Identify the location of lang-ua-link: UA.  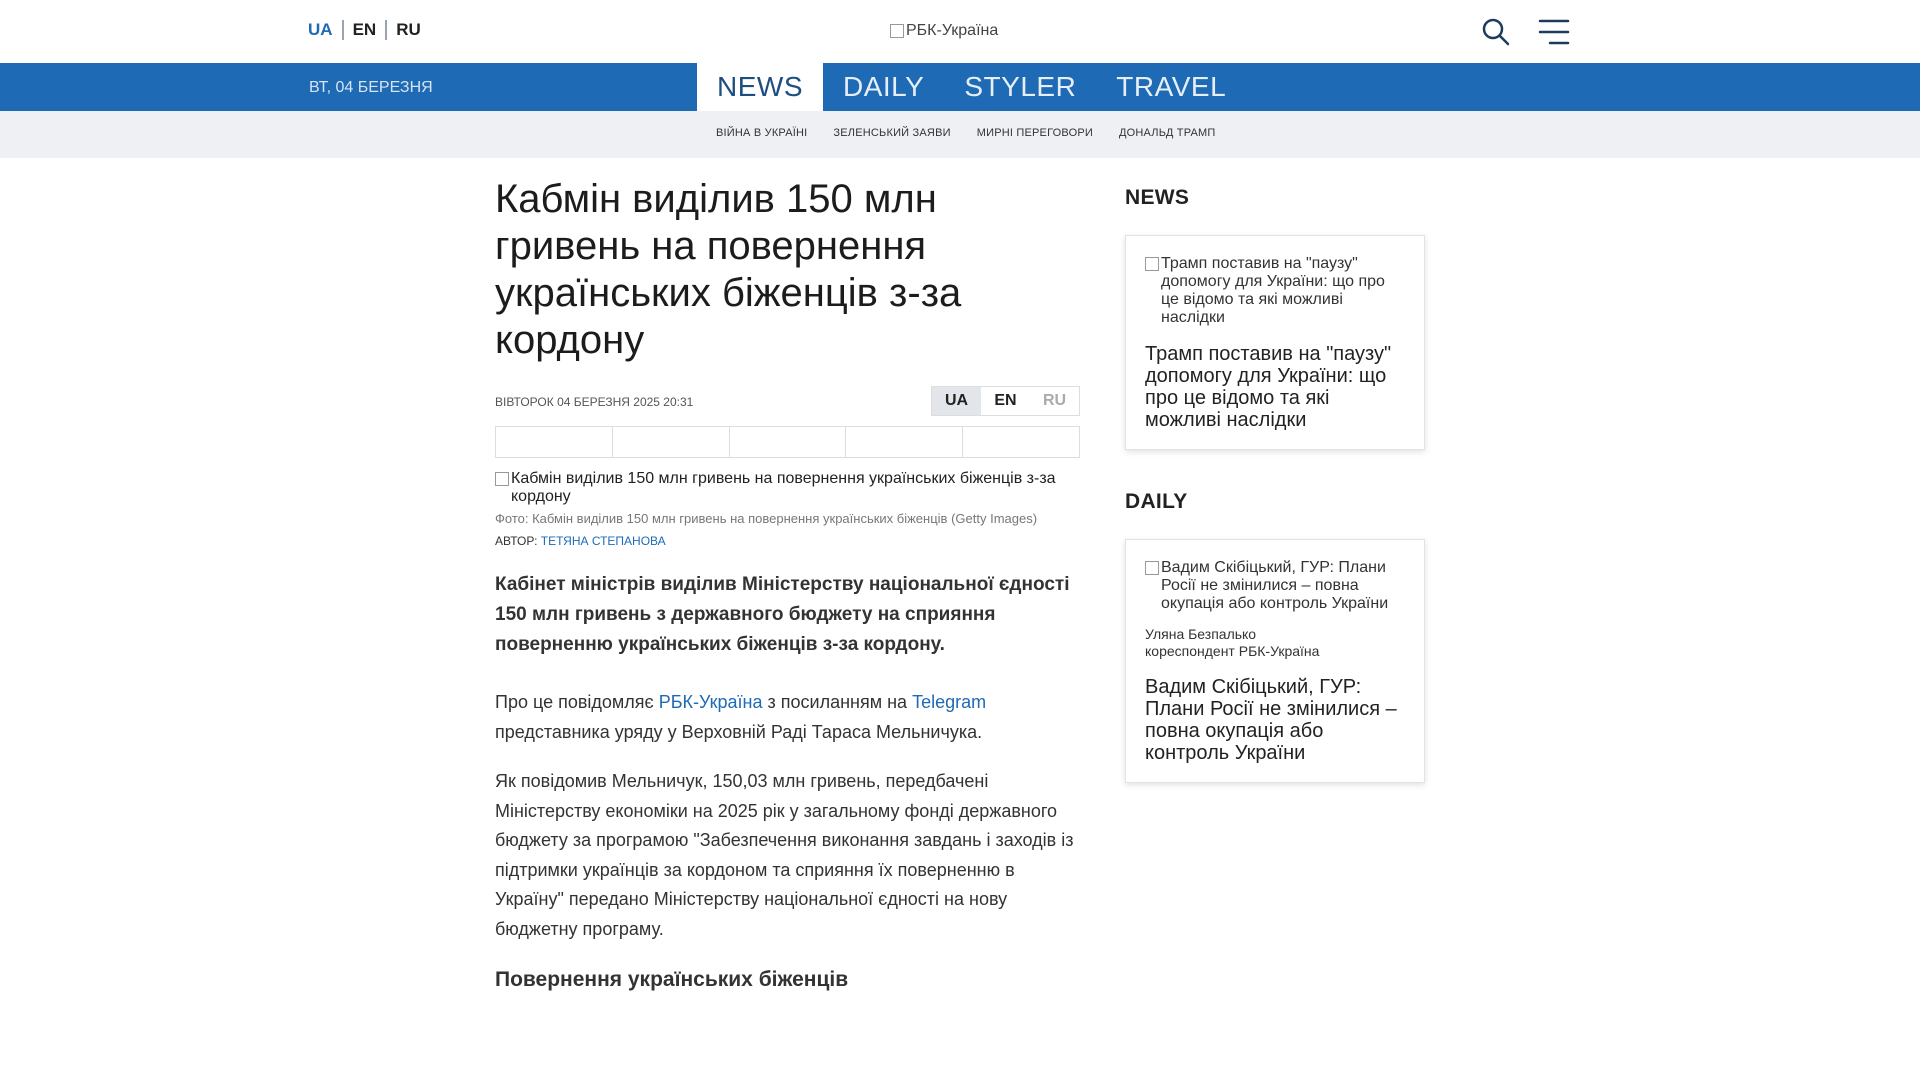
(325, 30).